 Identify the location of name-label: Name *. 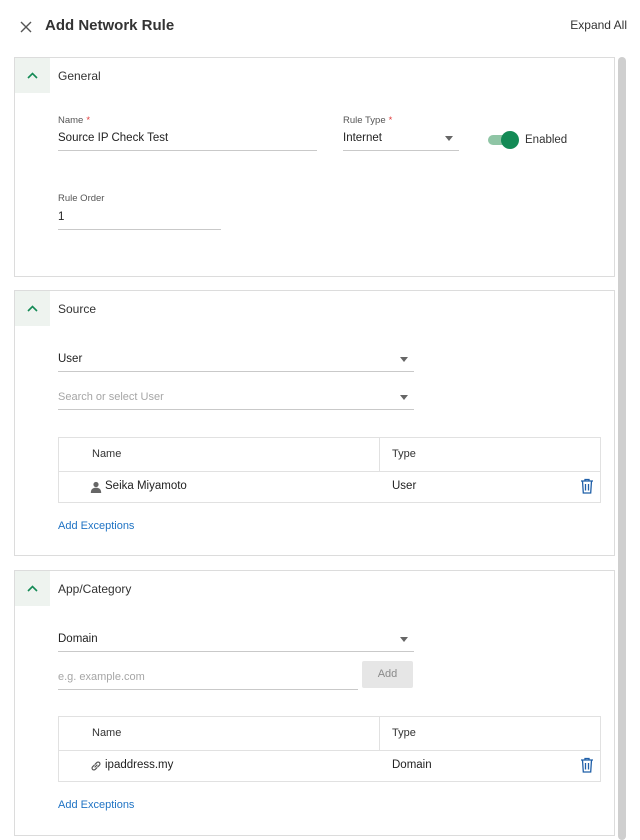
(74, 120).